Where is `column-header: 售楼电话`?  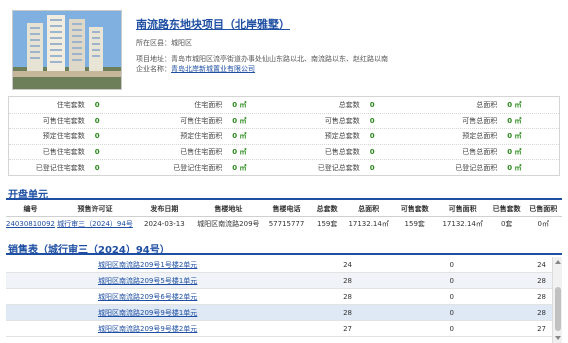
column-header: 售楼电话 is located at coordinates (287, 209).